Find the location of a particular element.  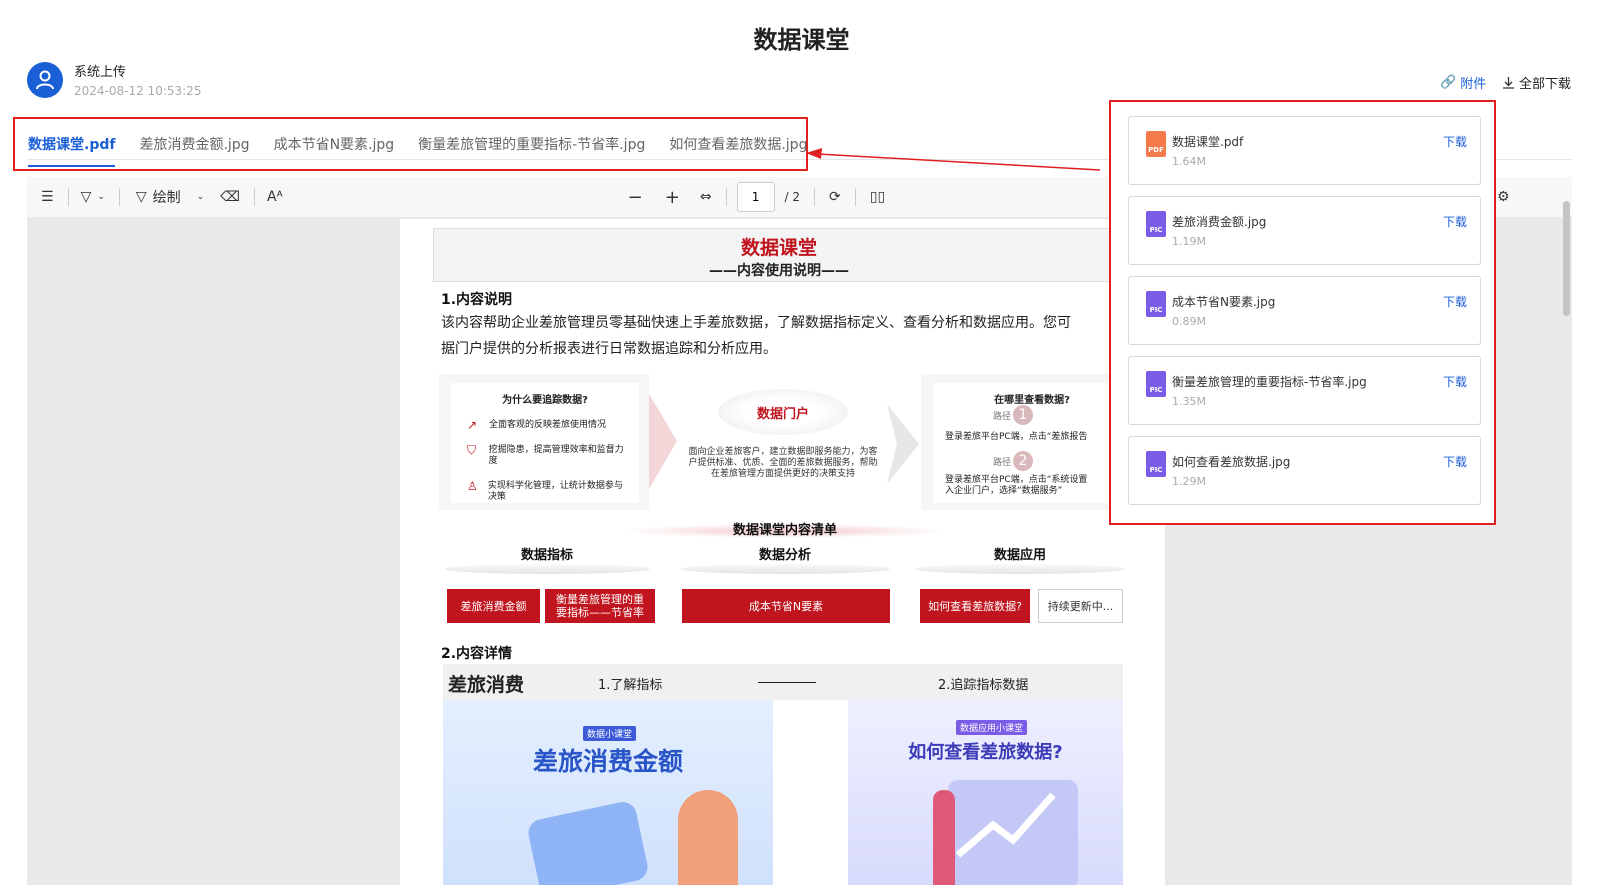

content-box: 如何查看差旅数据? is located at coordinates (975, 606).